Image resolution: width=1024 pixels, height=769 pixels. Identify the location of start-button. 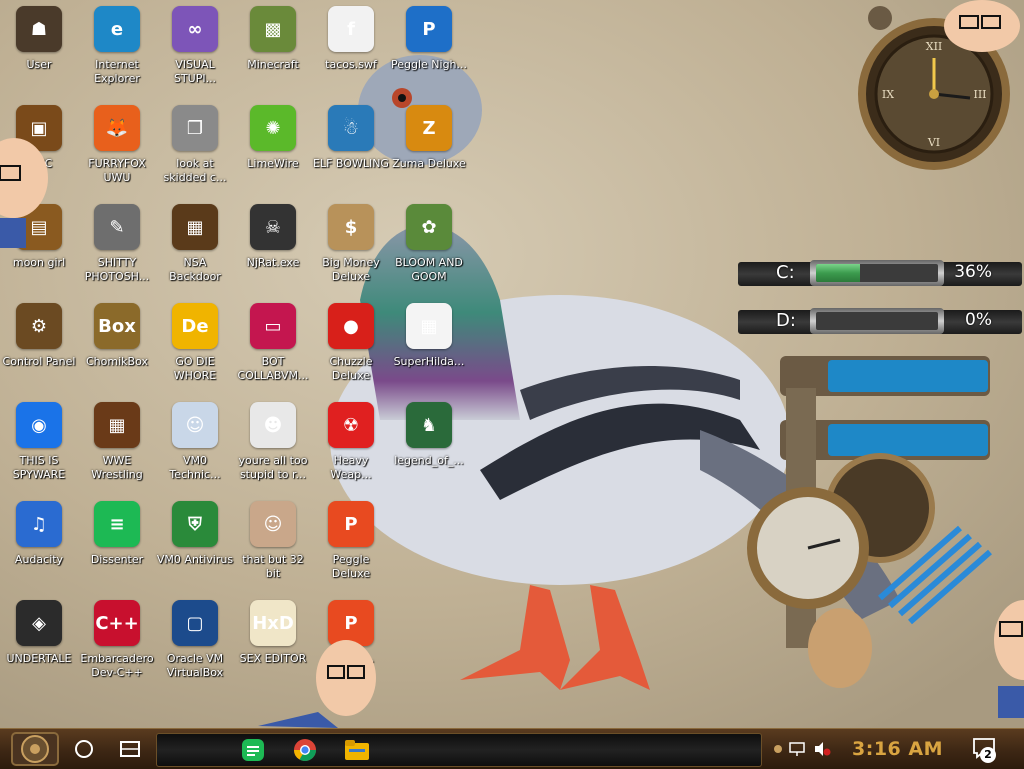
(35, 749).